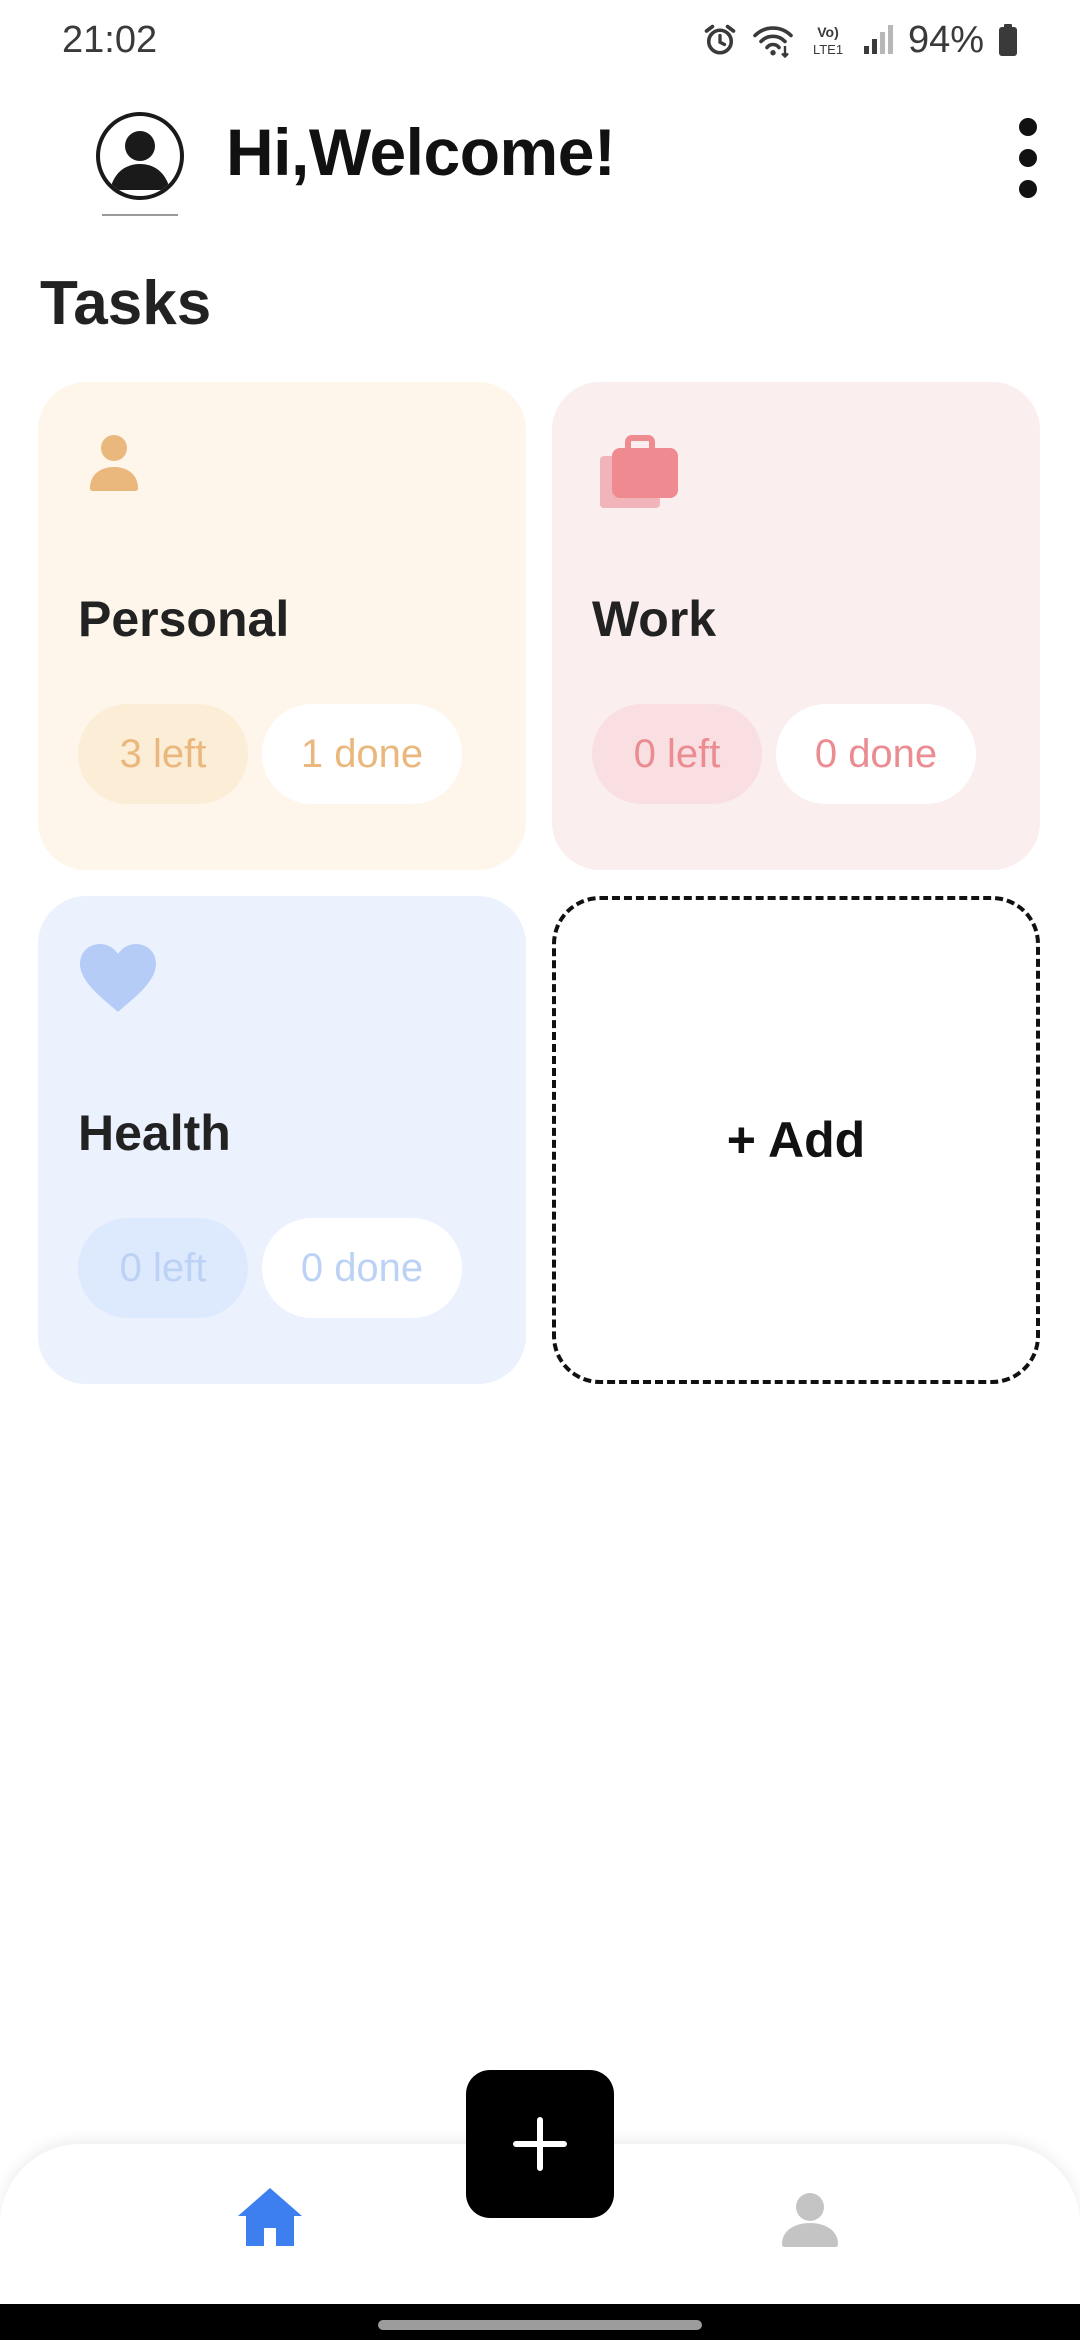  I want to click on category-title: Health, so click(154, 1133).